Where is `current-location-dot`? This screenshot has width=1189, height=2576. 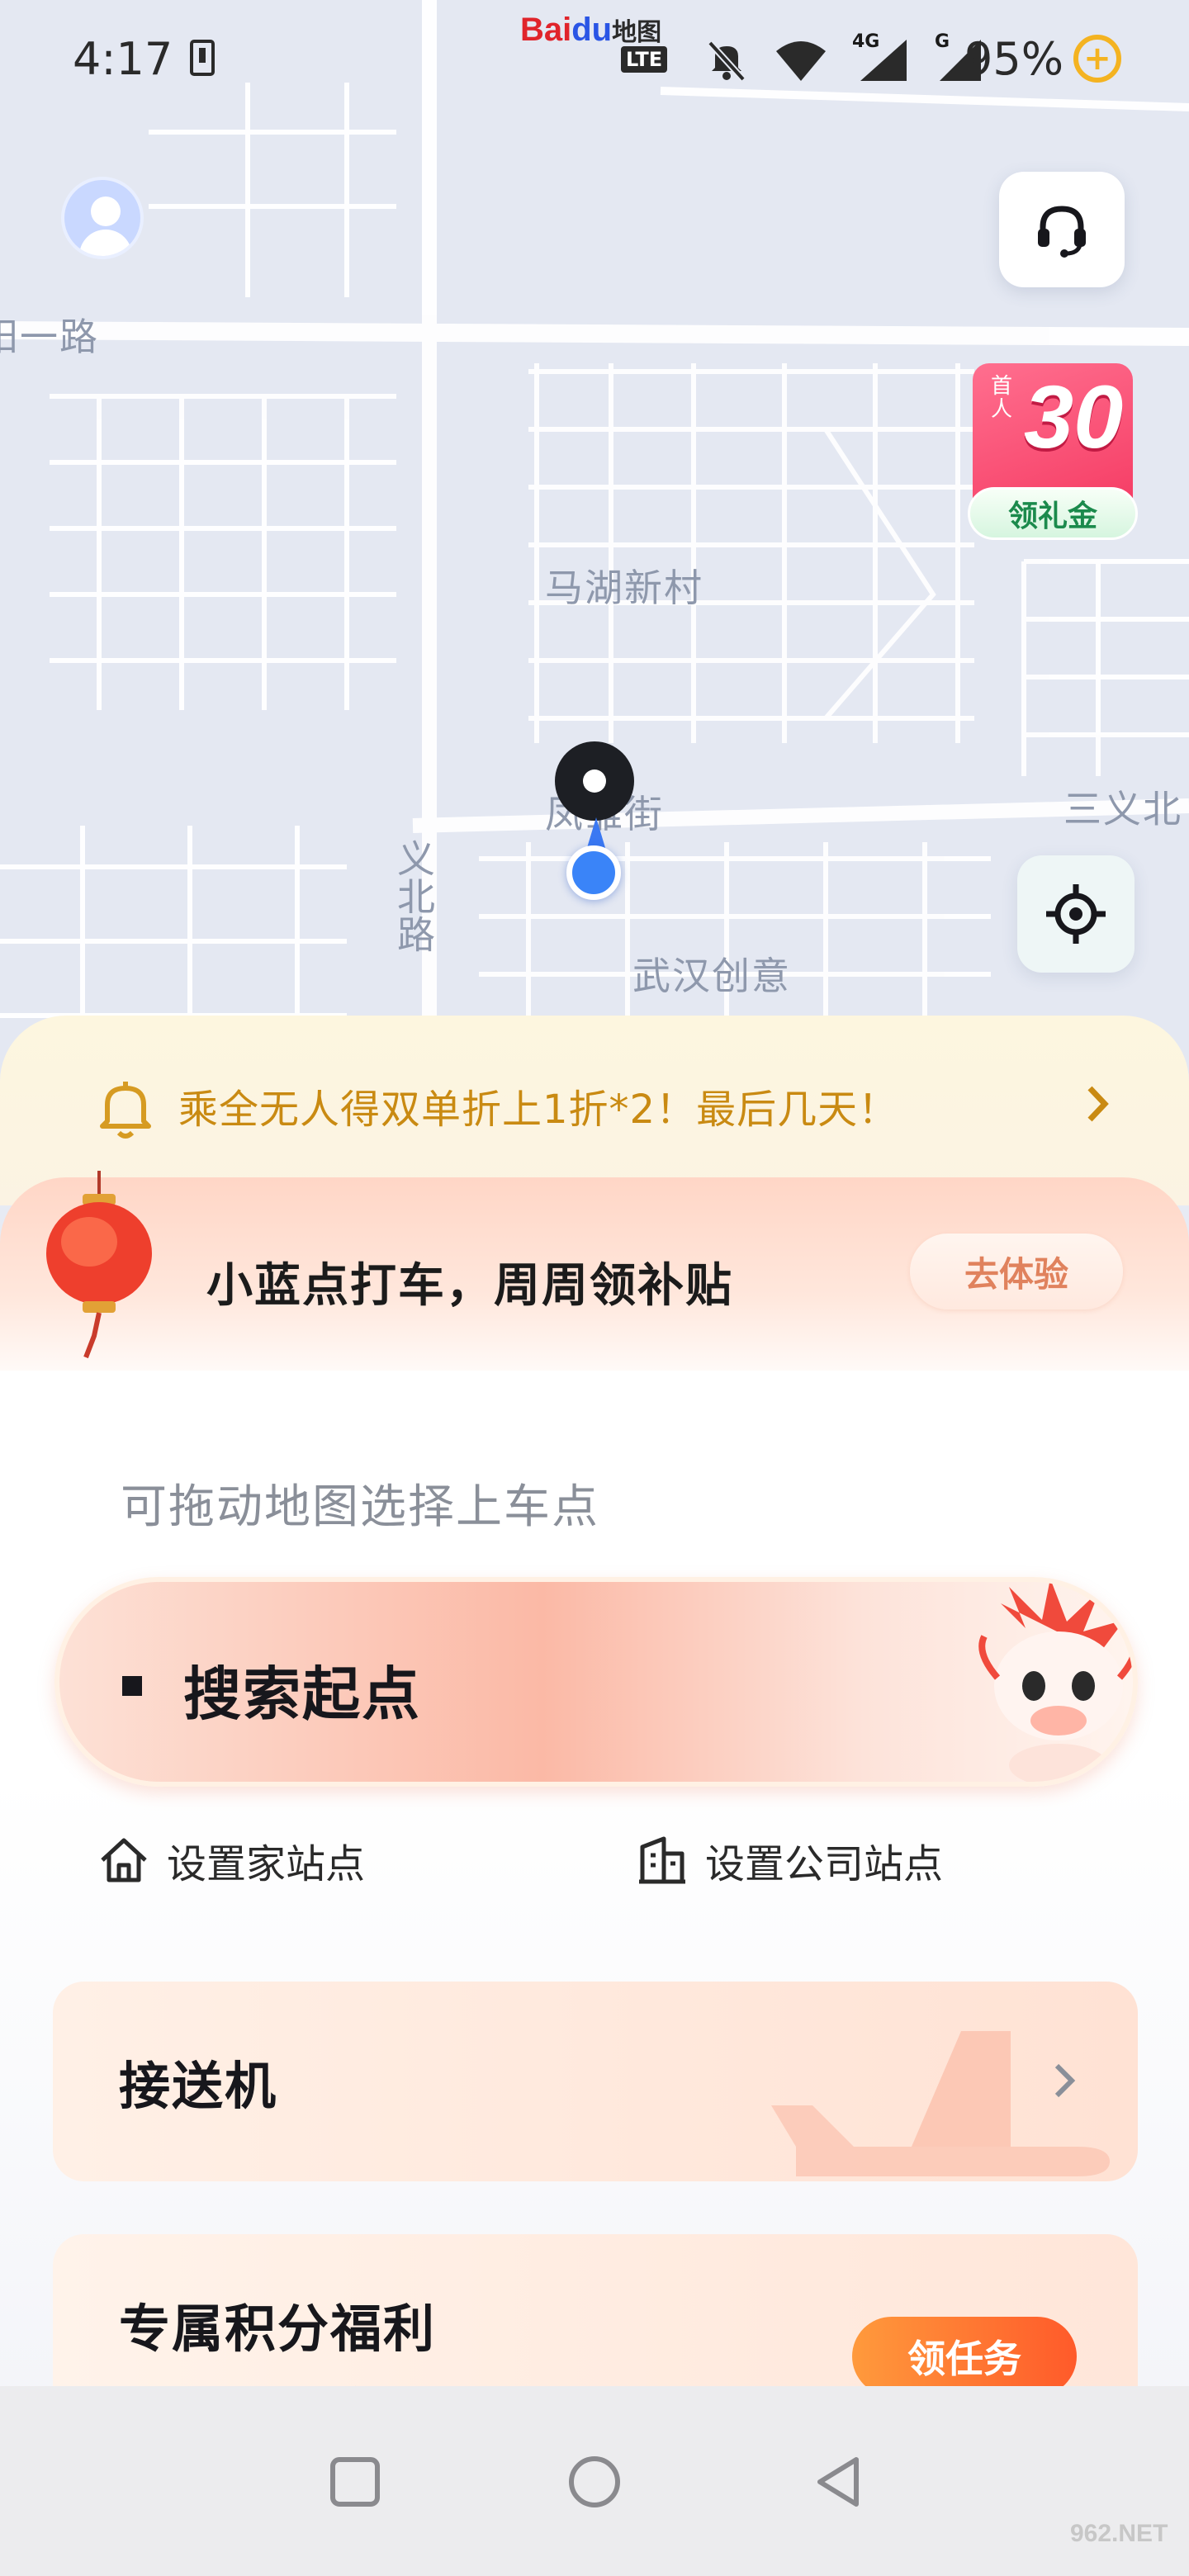 current-location-dot is located at coordinates (593, 872).